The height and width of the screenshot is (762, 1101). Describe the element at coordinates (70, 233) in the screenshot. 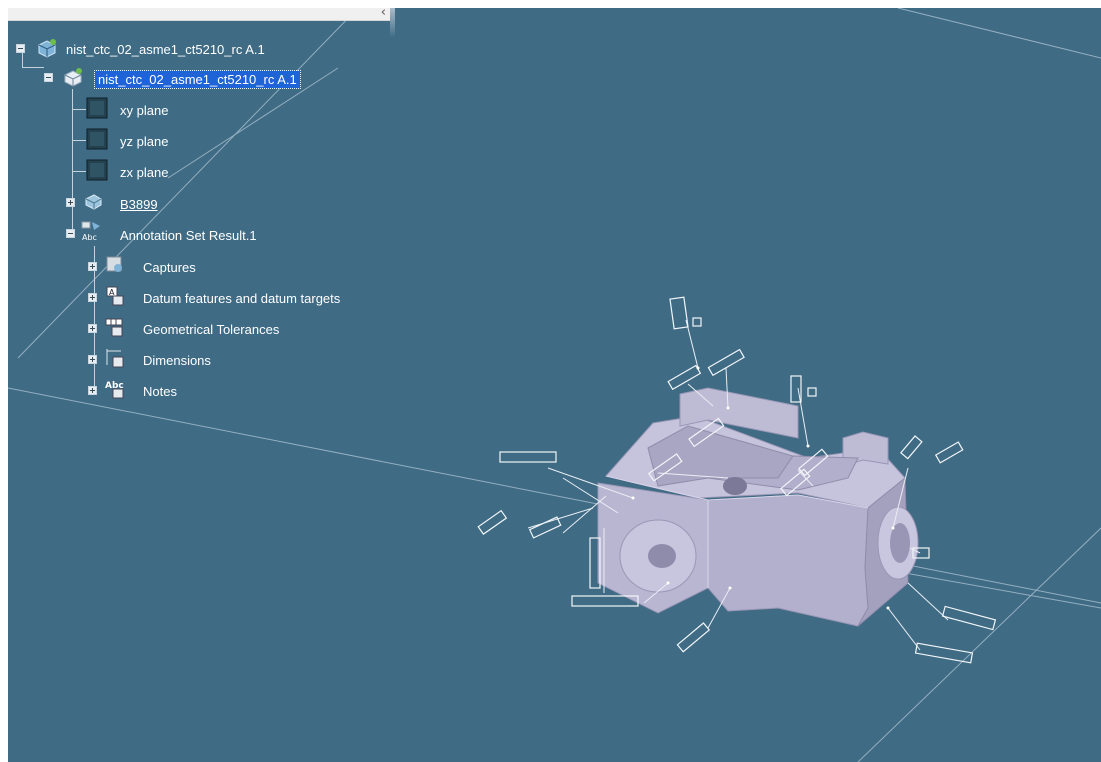

I see `annotation-set-collapse-toggle` at that location.